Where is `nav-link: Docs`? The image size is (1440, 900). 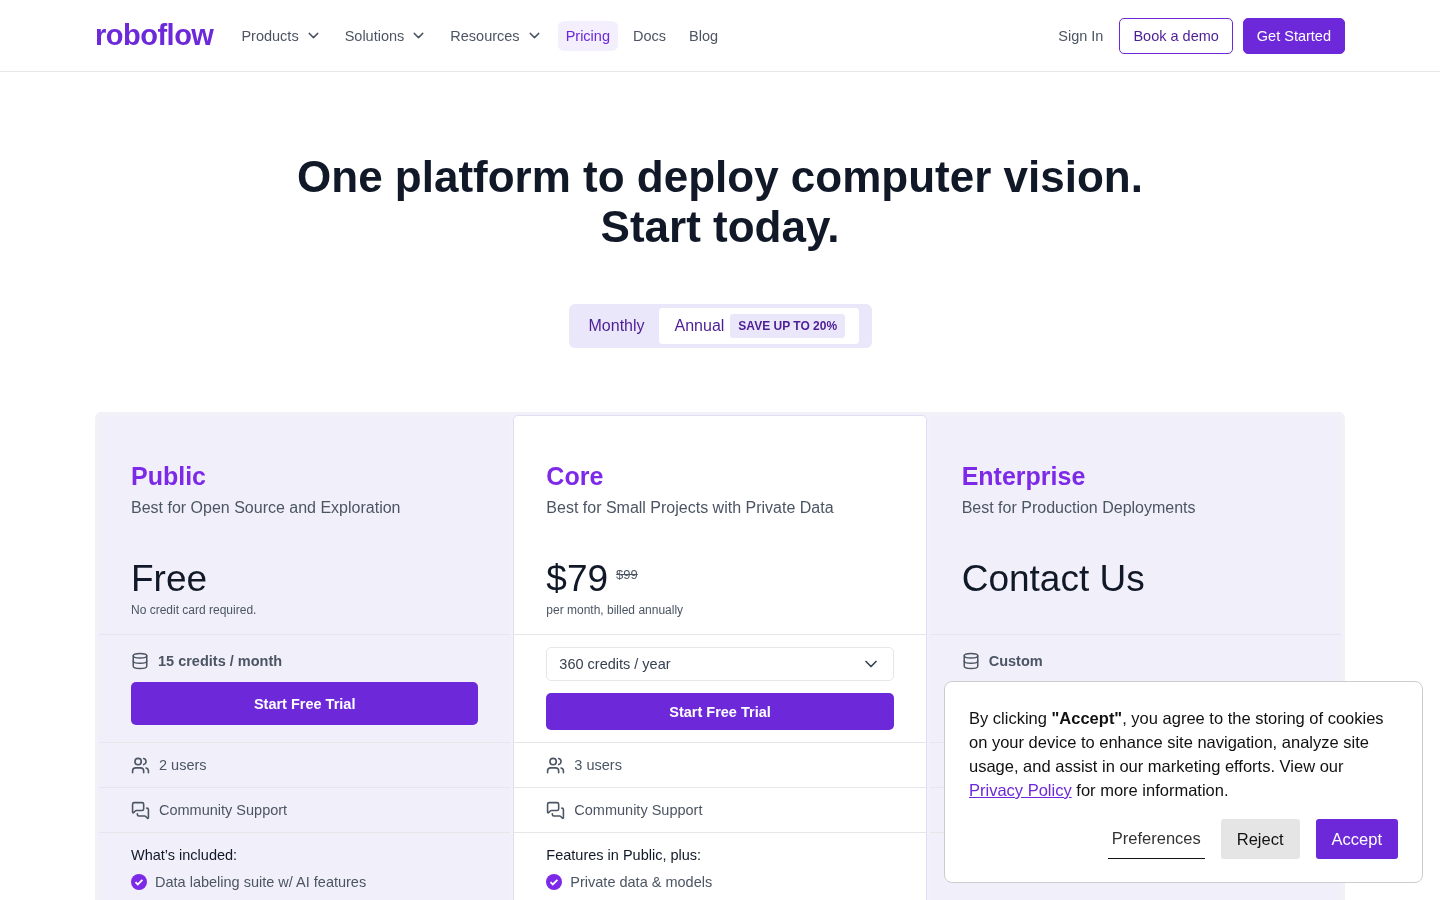 nav-link: Docs is located at coordinates (649, 35).